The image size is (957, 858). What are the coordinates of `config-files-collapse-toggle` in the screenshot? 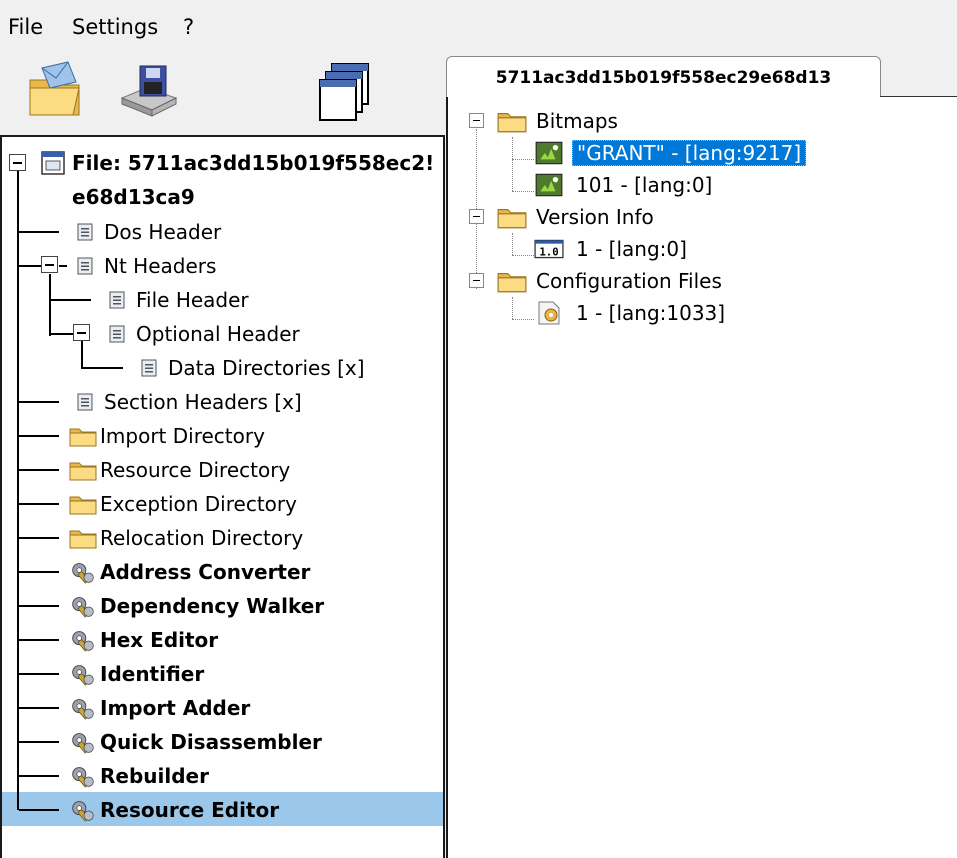 It's located at (476, 280).